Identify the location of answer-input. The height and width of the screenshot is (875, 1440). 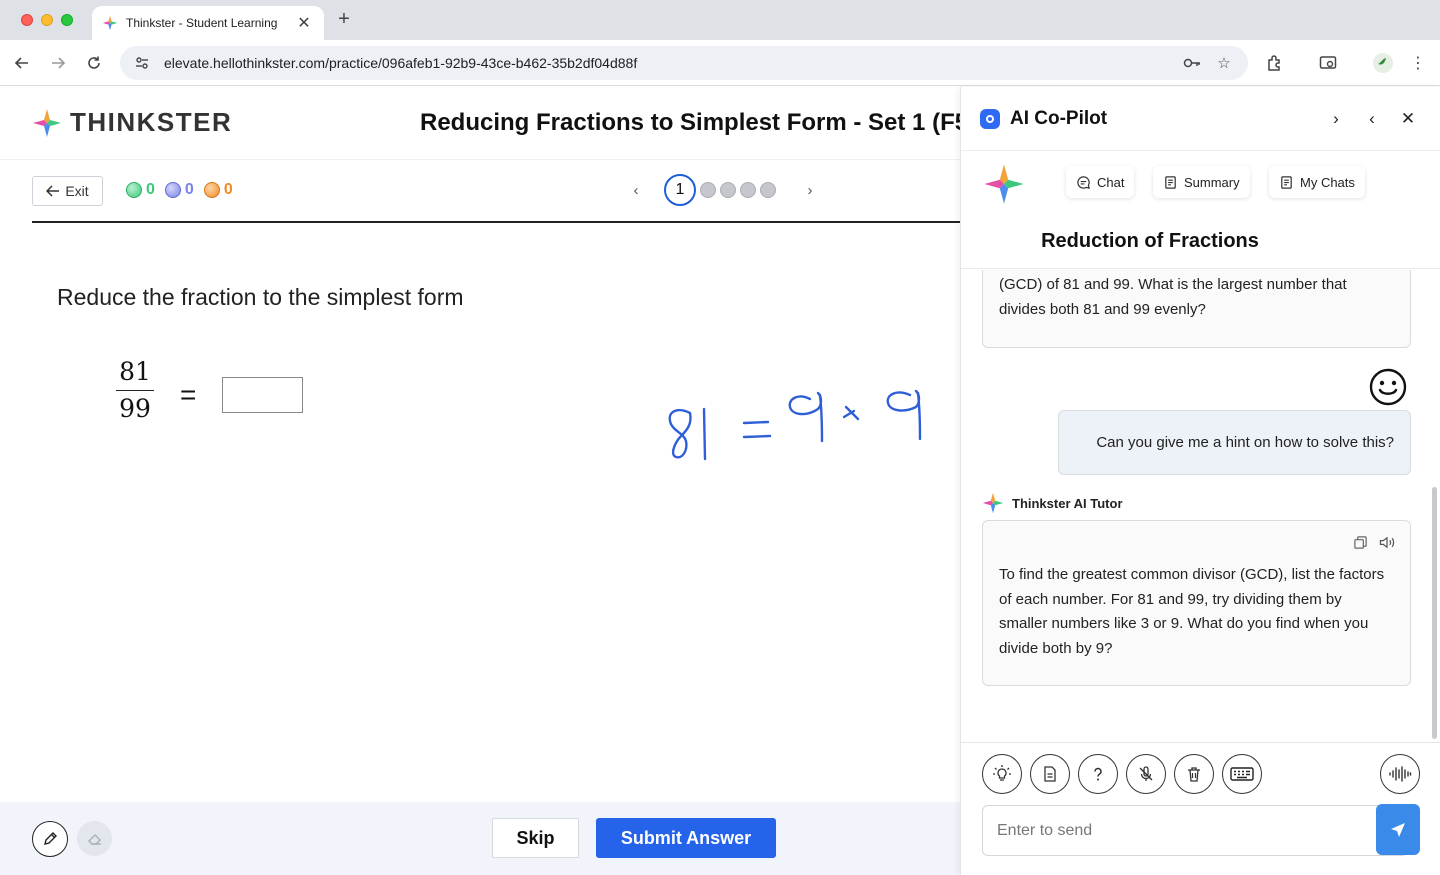
(262, 395).